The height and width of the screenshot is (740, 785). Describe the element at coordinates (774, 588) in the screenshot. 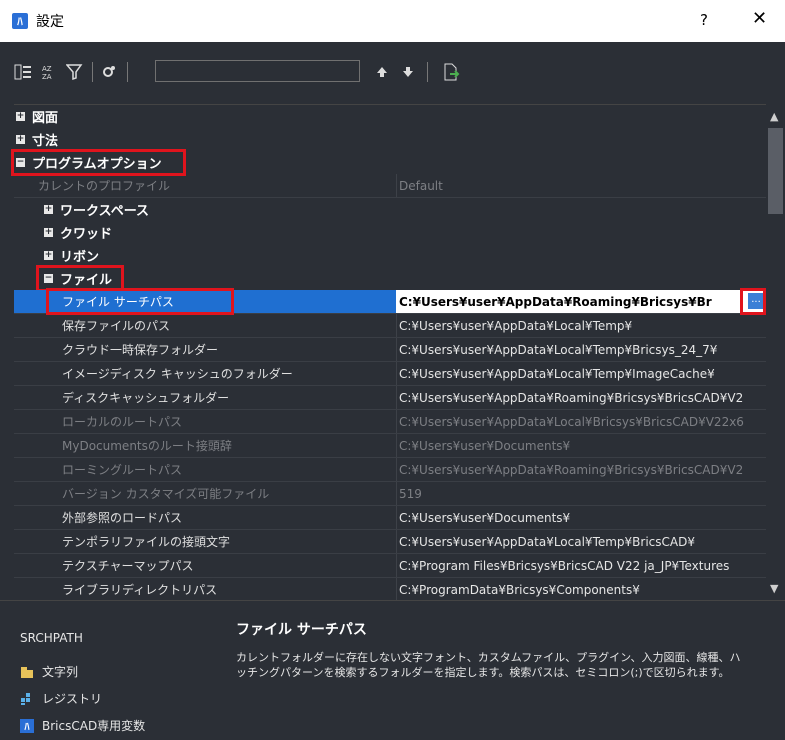

I see `scroll-down-icon: ▼` at that location.